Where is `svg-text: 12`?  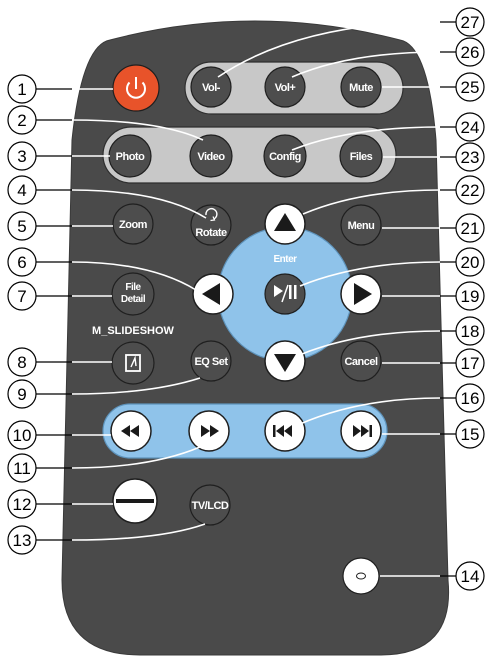 svg-text: 12 is located at coordinates (22, 504).